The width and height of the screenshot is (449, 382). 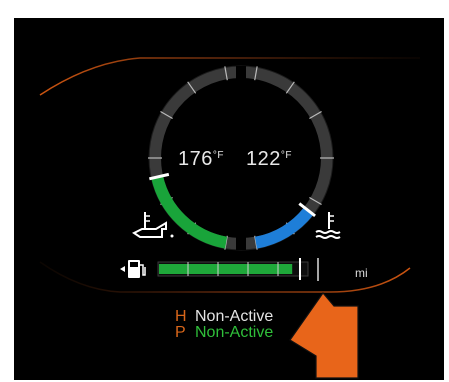 I want to click on fuel-level-fill, so click(x=226, y=269).